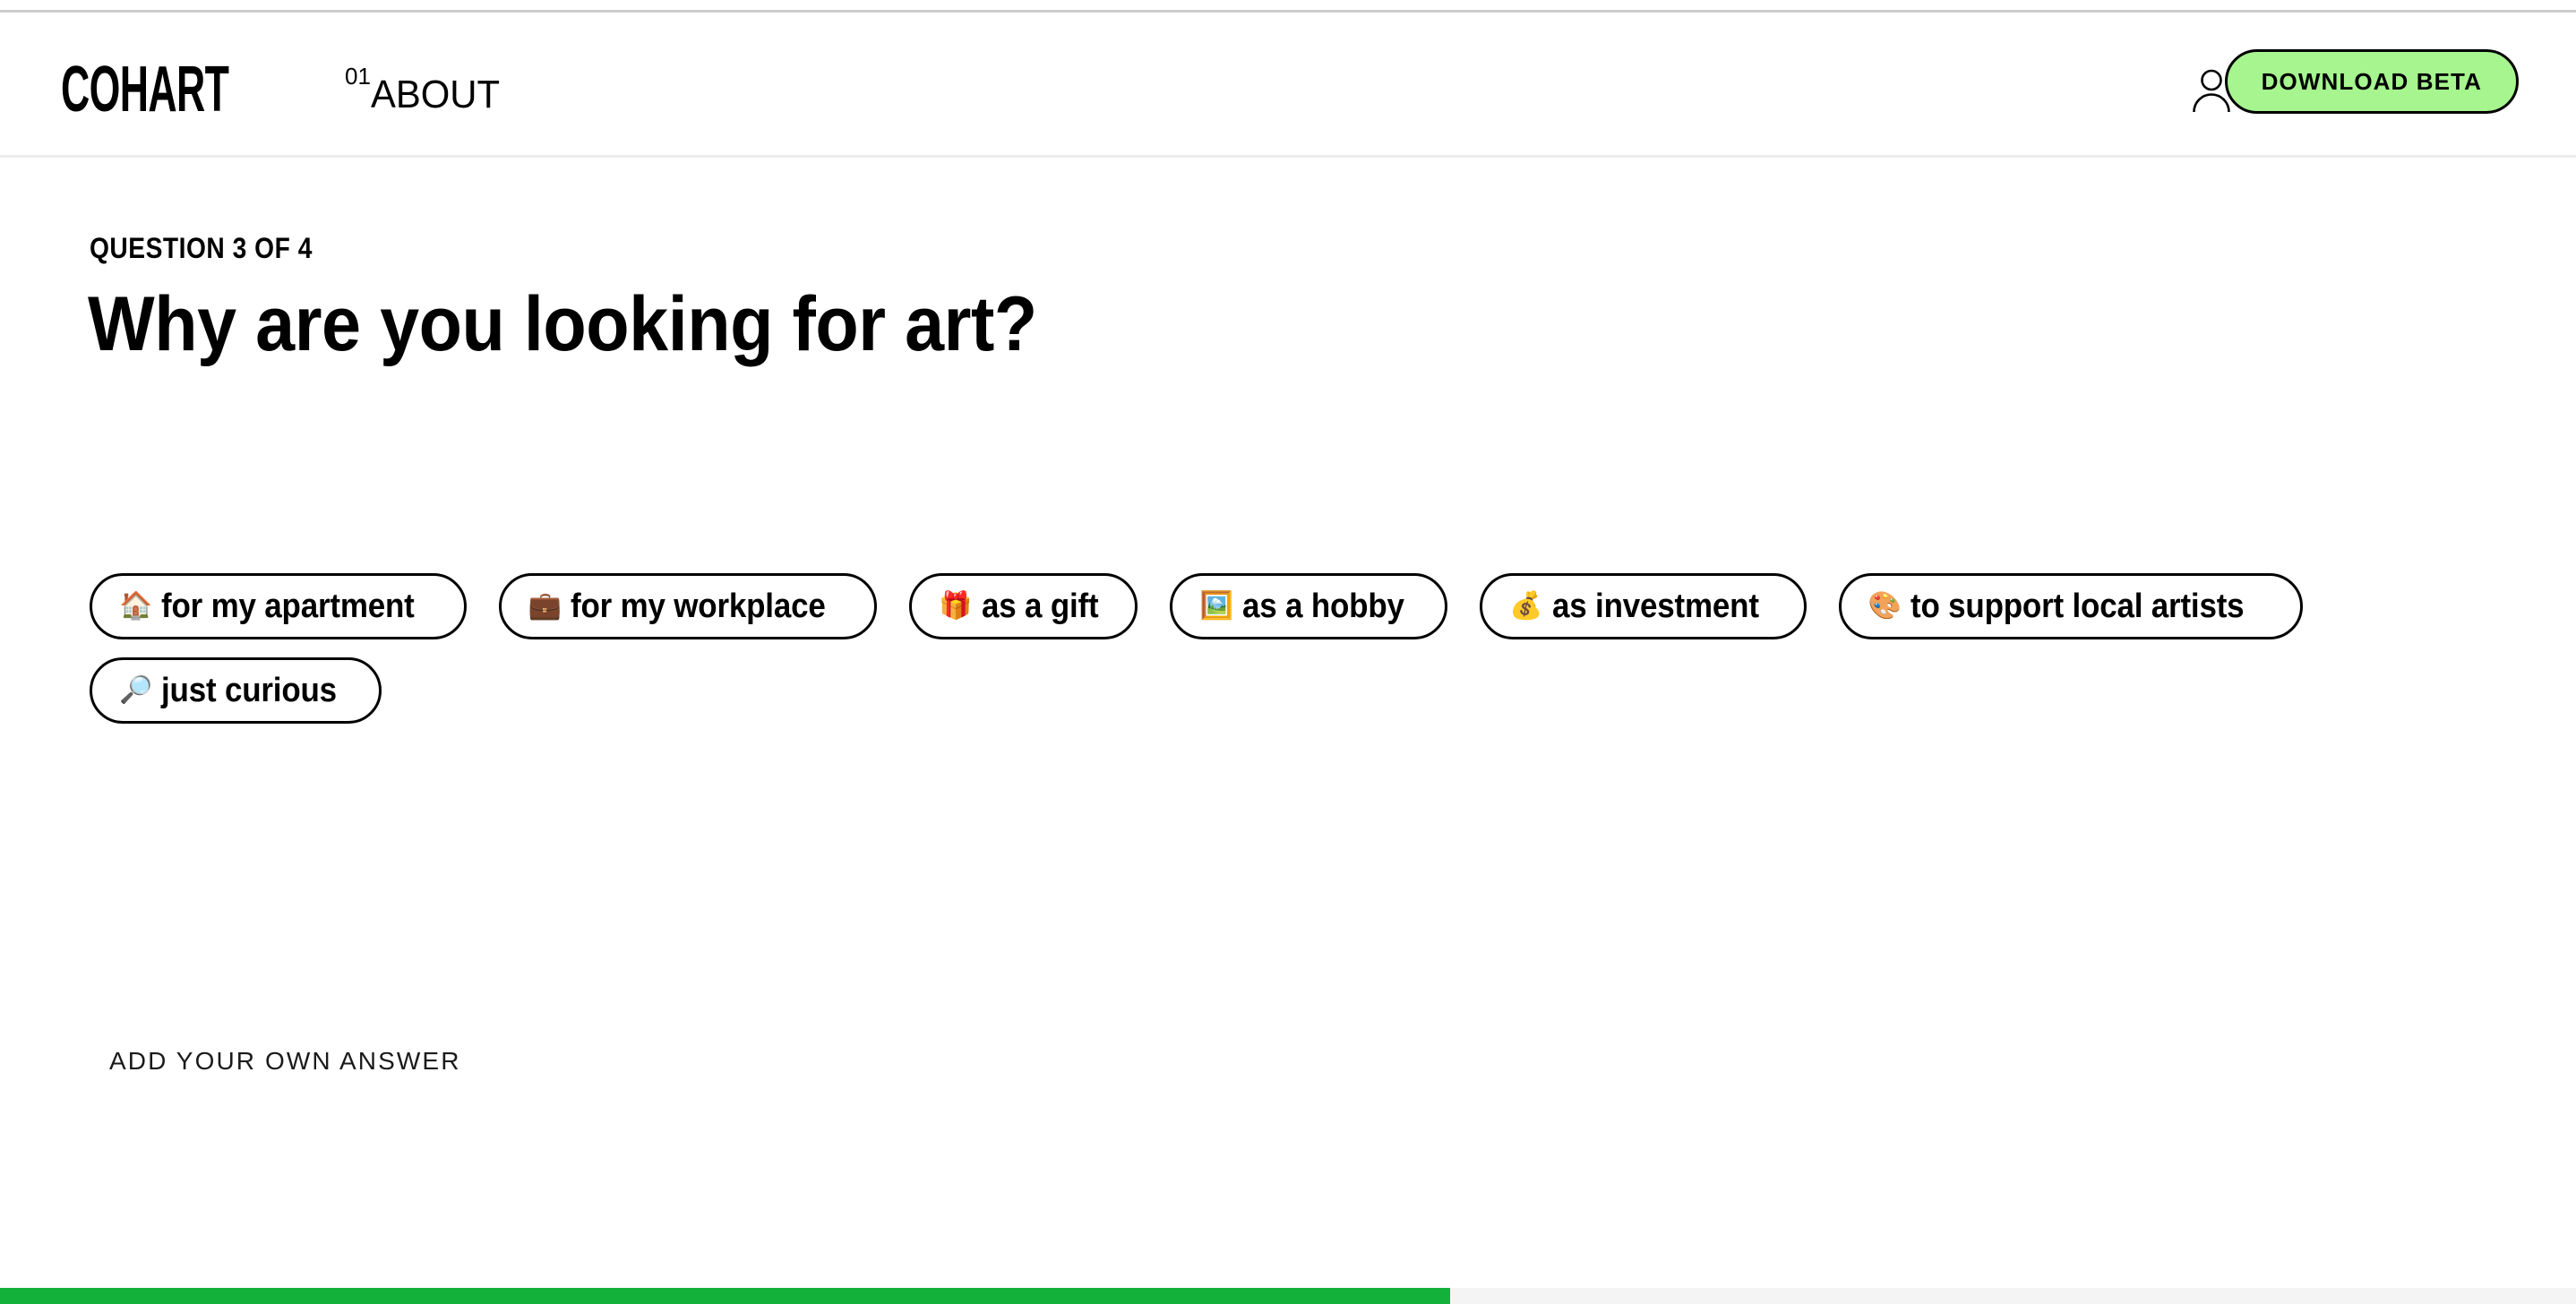 The height and width of the screenshot is (1304, 2576). I want to click on framed-picture-emoji: 🖼️, so click(1216, 606).